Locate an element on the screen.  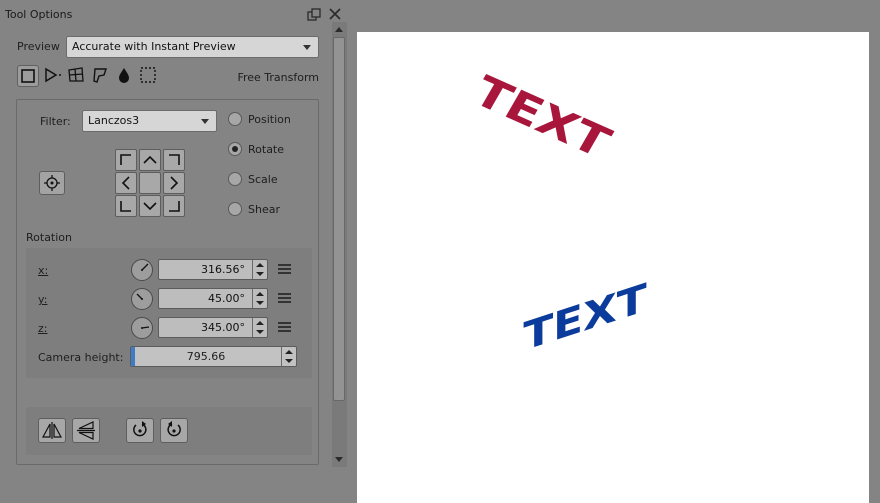
anchor-bottom-button is located at coordinates (150, 206).